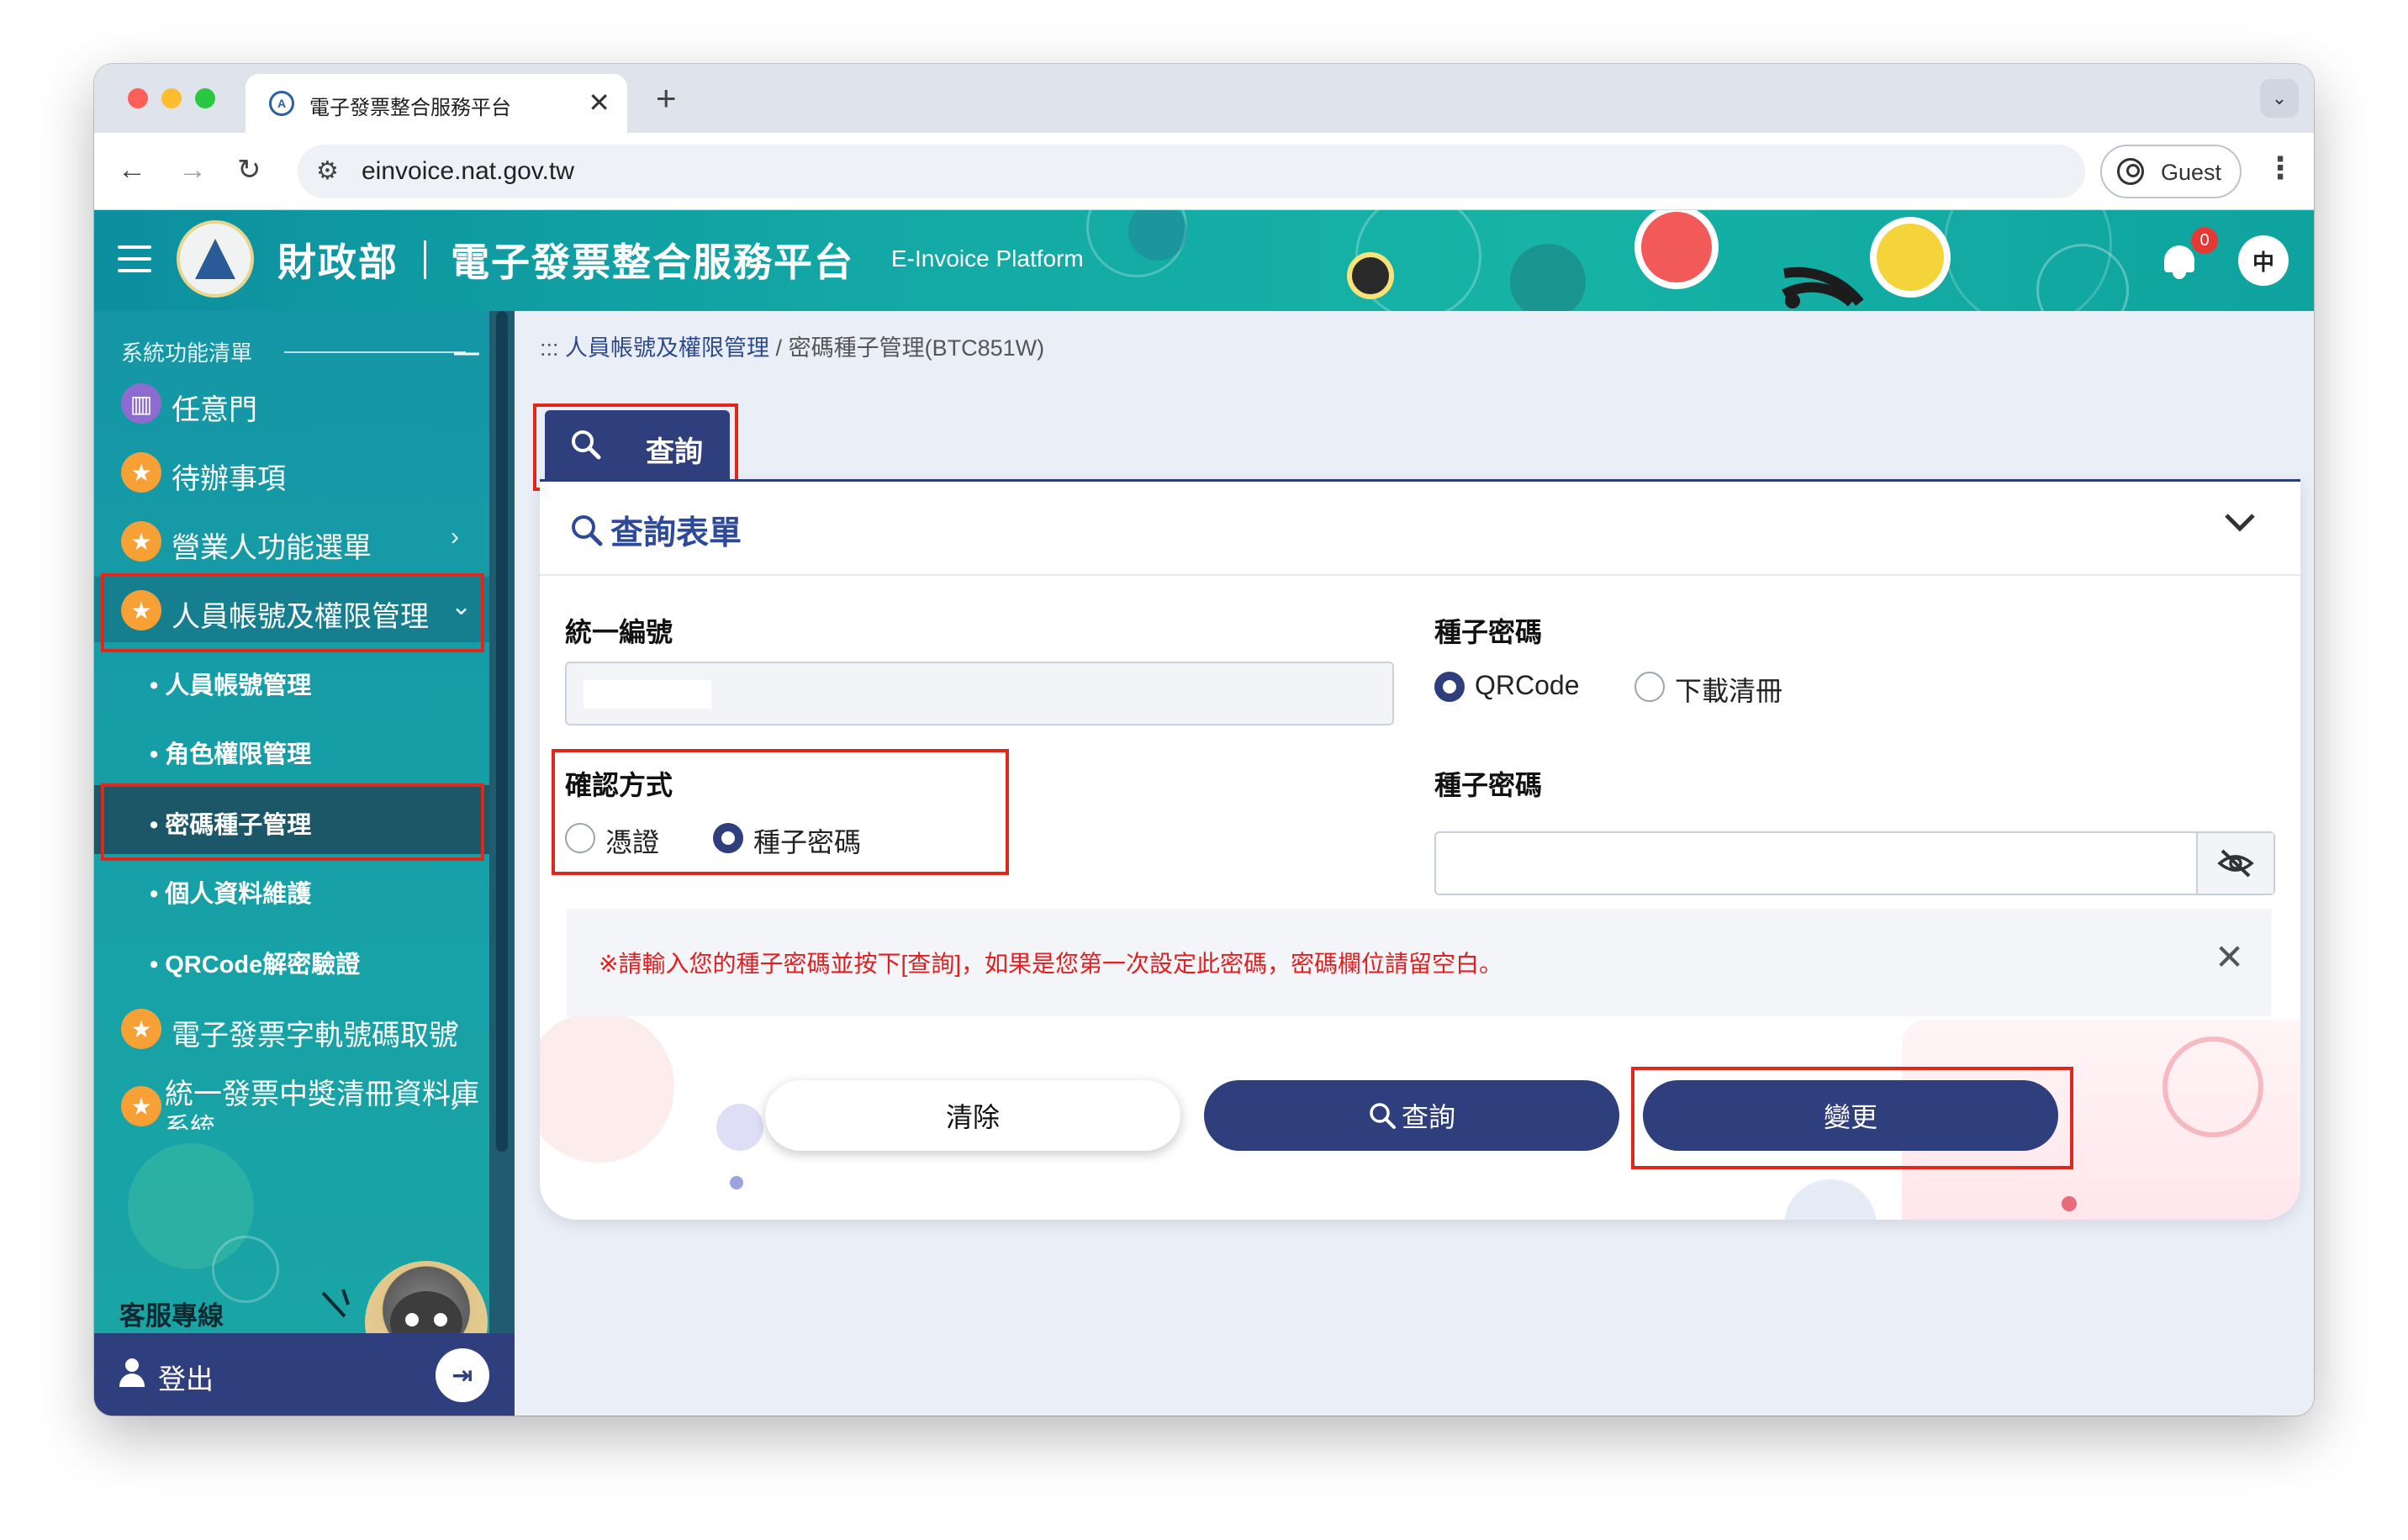 This screenshot has height=1540, width=2408. I want to click on browser-tab: A 電子發票整合服務平台 ✕, so click(436, 103).